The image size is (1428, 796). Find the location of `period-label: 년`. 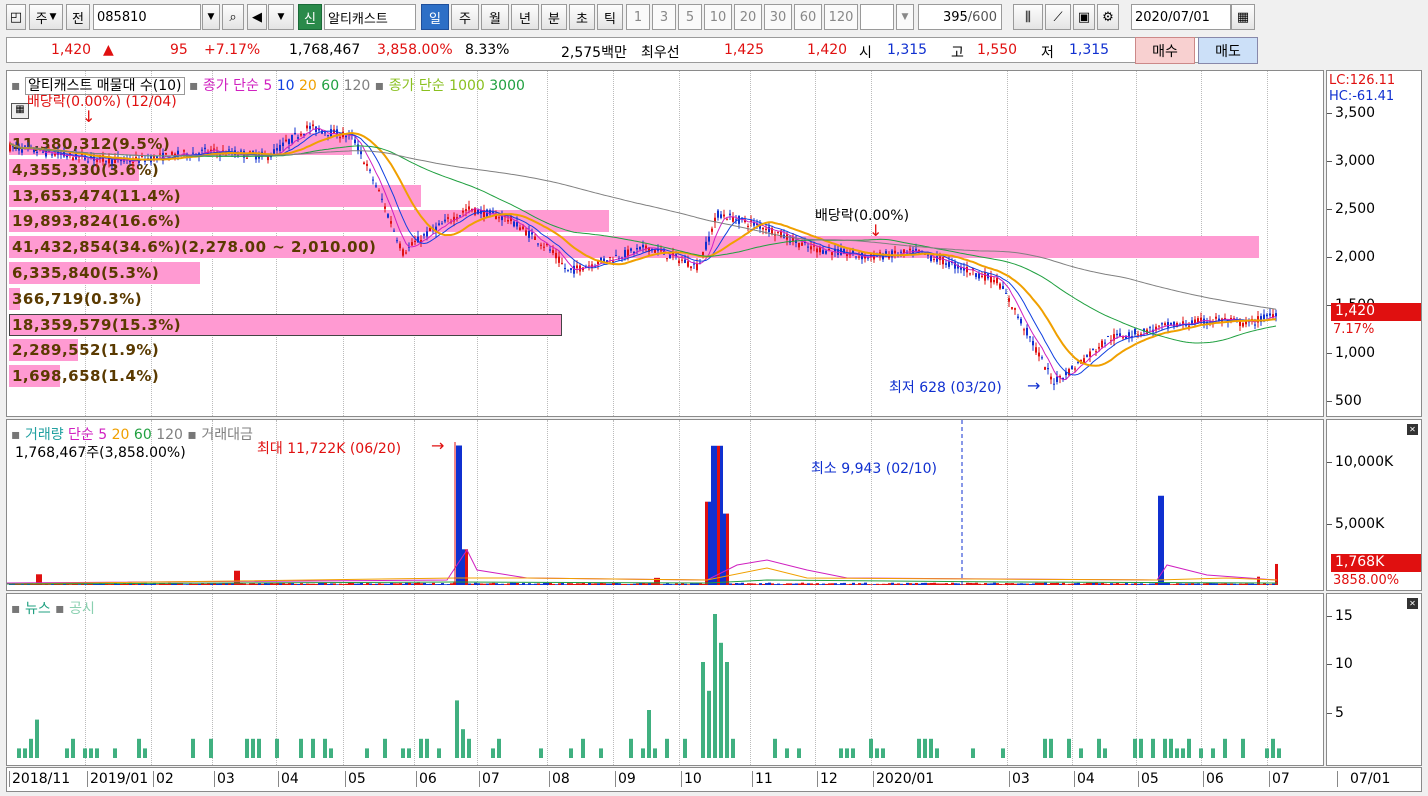

period-label: 년 is located at coordinates (525, 19).